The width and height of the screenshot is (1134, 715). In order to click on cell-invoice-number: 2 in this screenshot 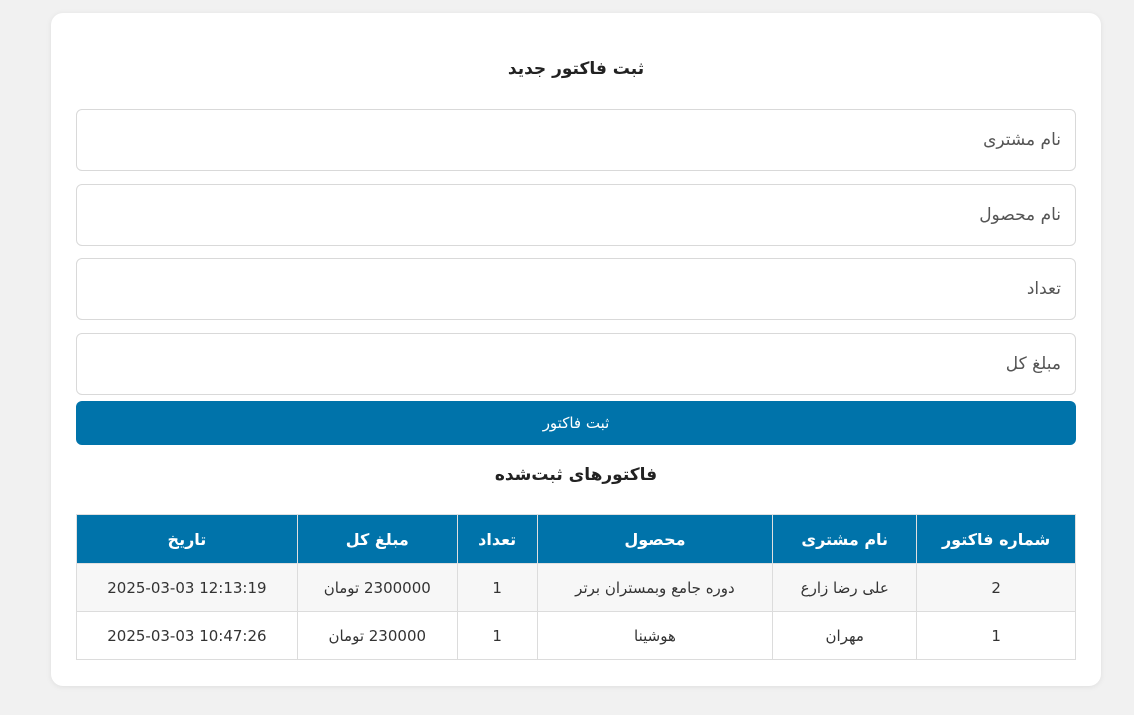, I will do `click(996, 587)`.